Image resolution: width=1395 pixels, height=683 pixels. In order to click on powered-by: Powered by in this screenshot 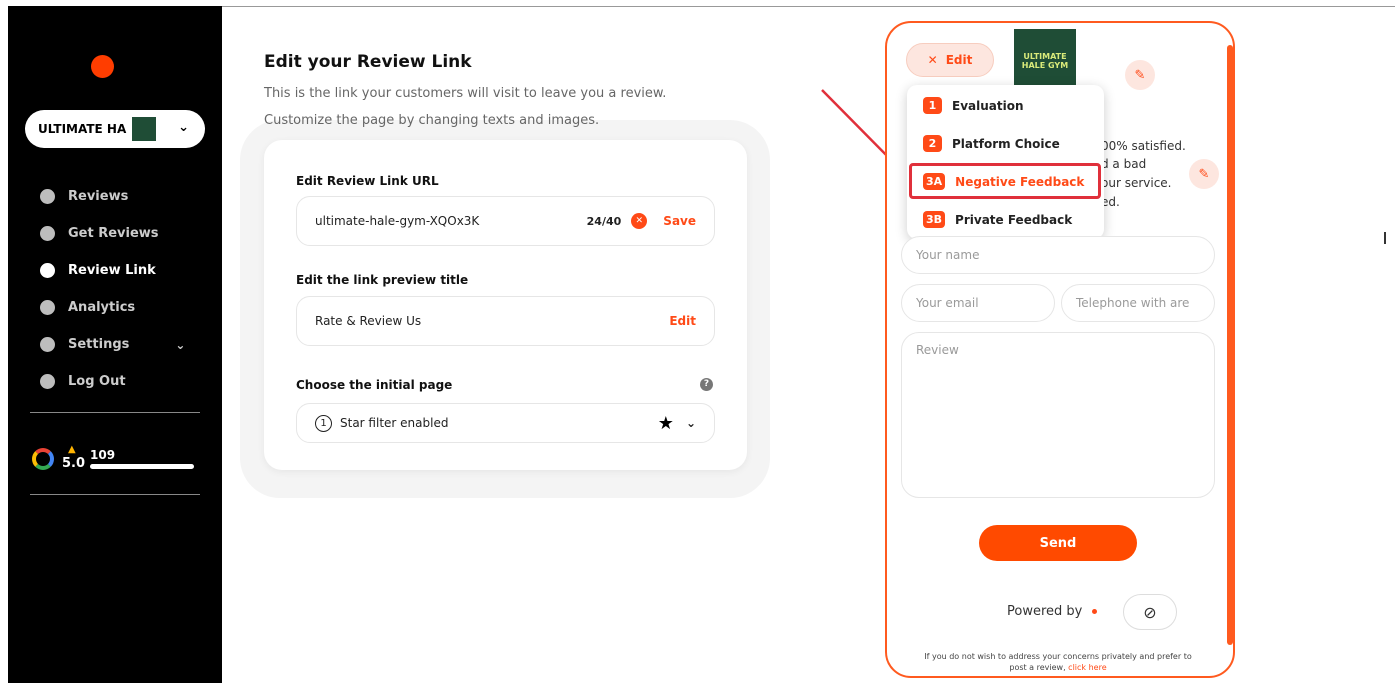, I will do `click(1052, 611)`.